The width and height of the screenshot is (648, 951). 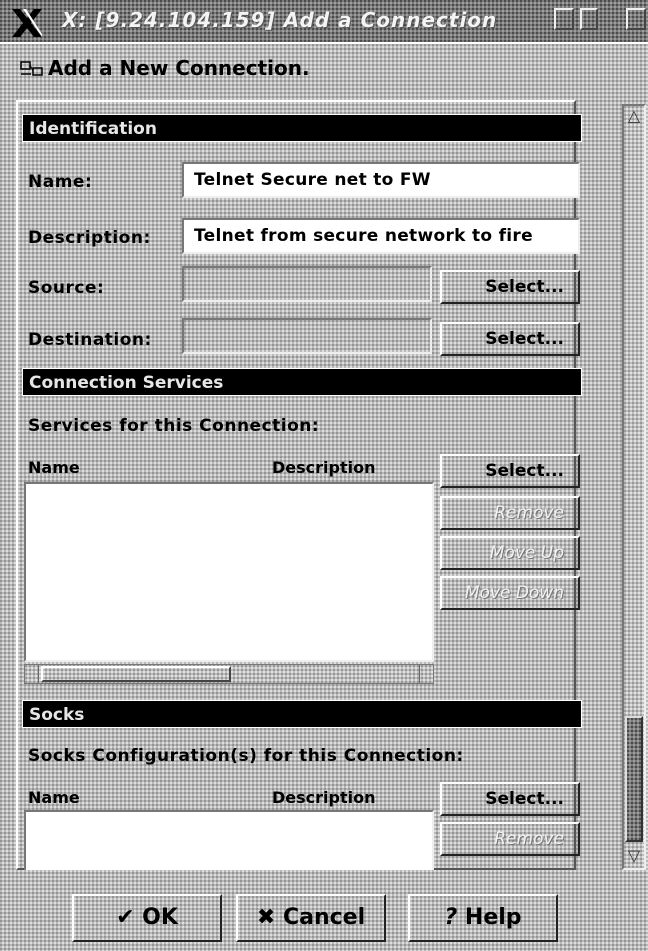 I want to click on identification-header: Identification, so click(x=302, y=128).